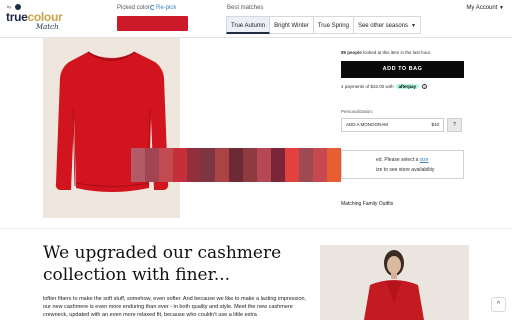 The image size is (512, 320). Describe the element at coordinates (424, 160) in the screenshot. I see `select-size-link: size` at that location.